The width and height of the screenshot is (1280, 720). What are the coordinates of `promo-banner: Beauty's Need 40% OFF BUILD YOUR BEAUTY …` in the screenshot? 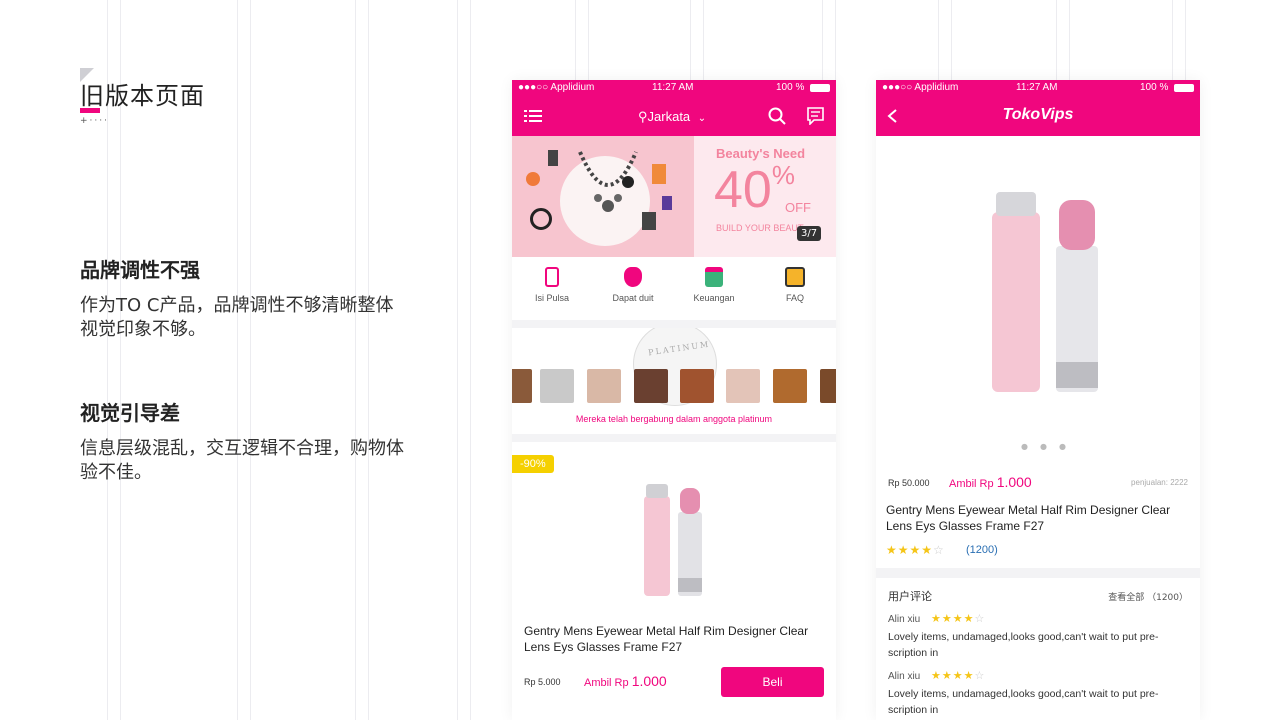 It's located at (674, 196).